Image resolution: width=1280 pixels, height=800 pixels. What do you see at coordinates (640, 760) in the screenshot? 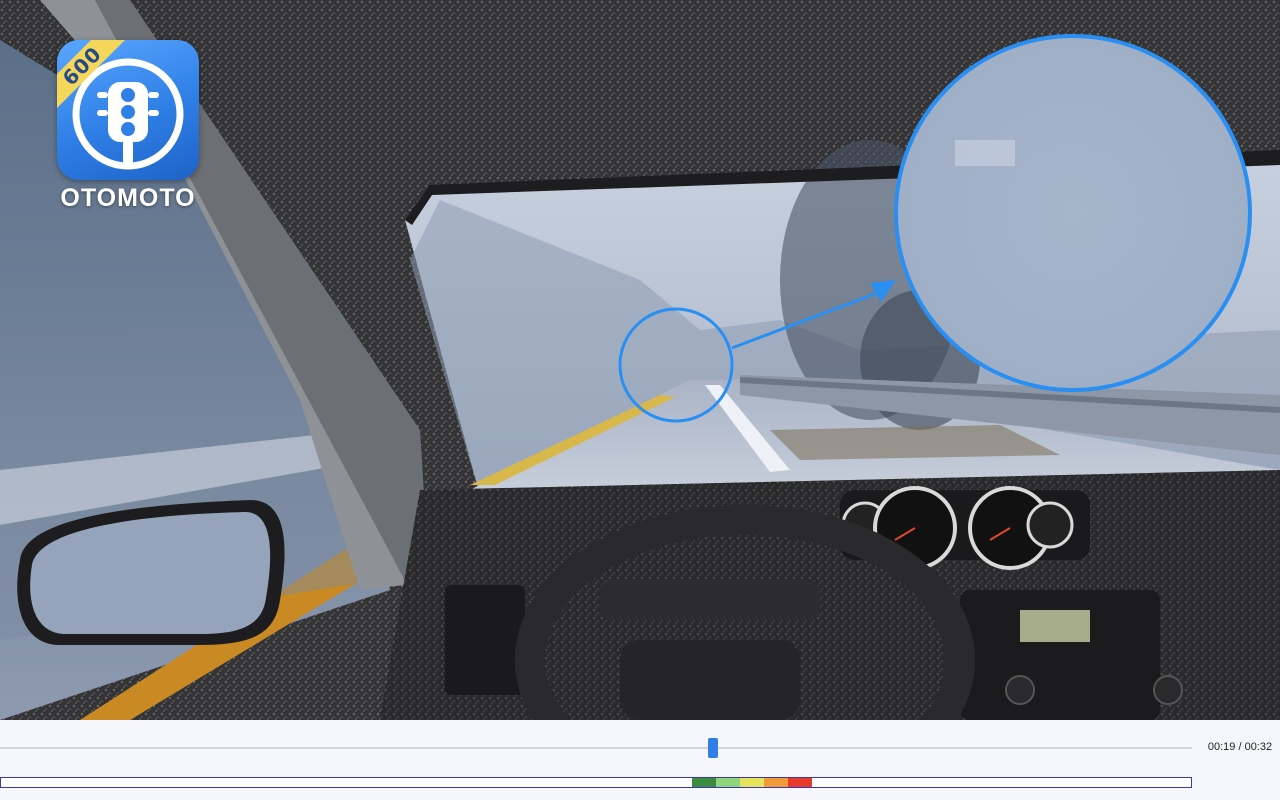
I see `video-player-controls` at bounding box center [640, 760].